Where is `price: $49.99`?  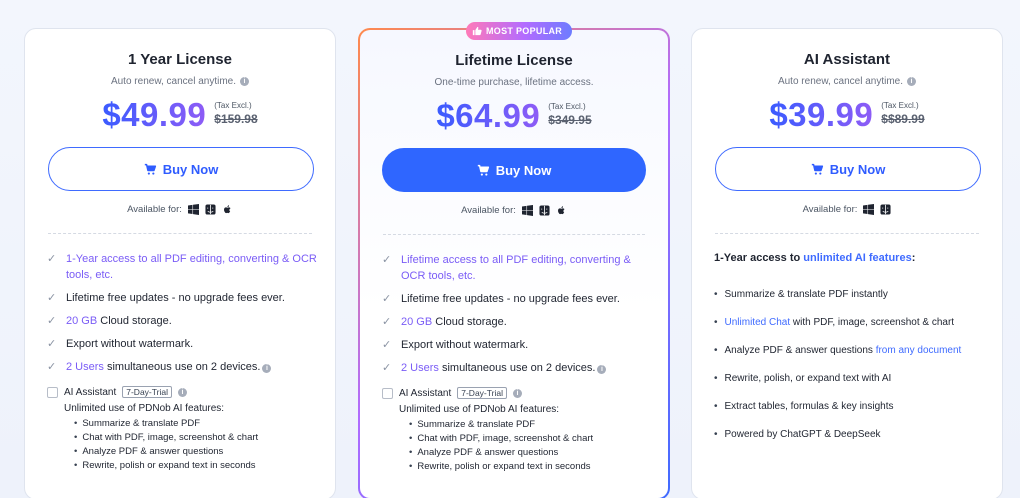 price: $49.99 is located at coordinates (154, 114).